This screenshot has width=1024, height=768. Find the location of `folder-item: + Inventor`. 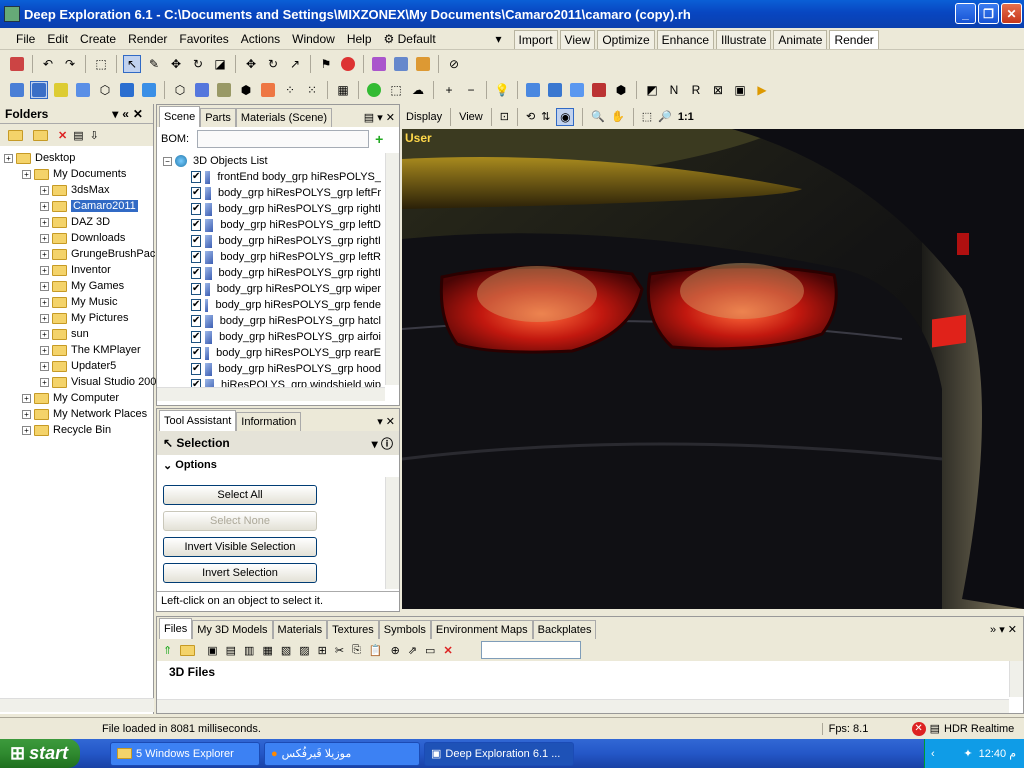

folder-item: + Inventor is located at coordinates (75, 270).